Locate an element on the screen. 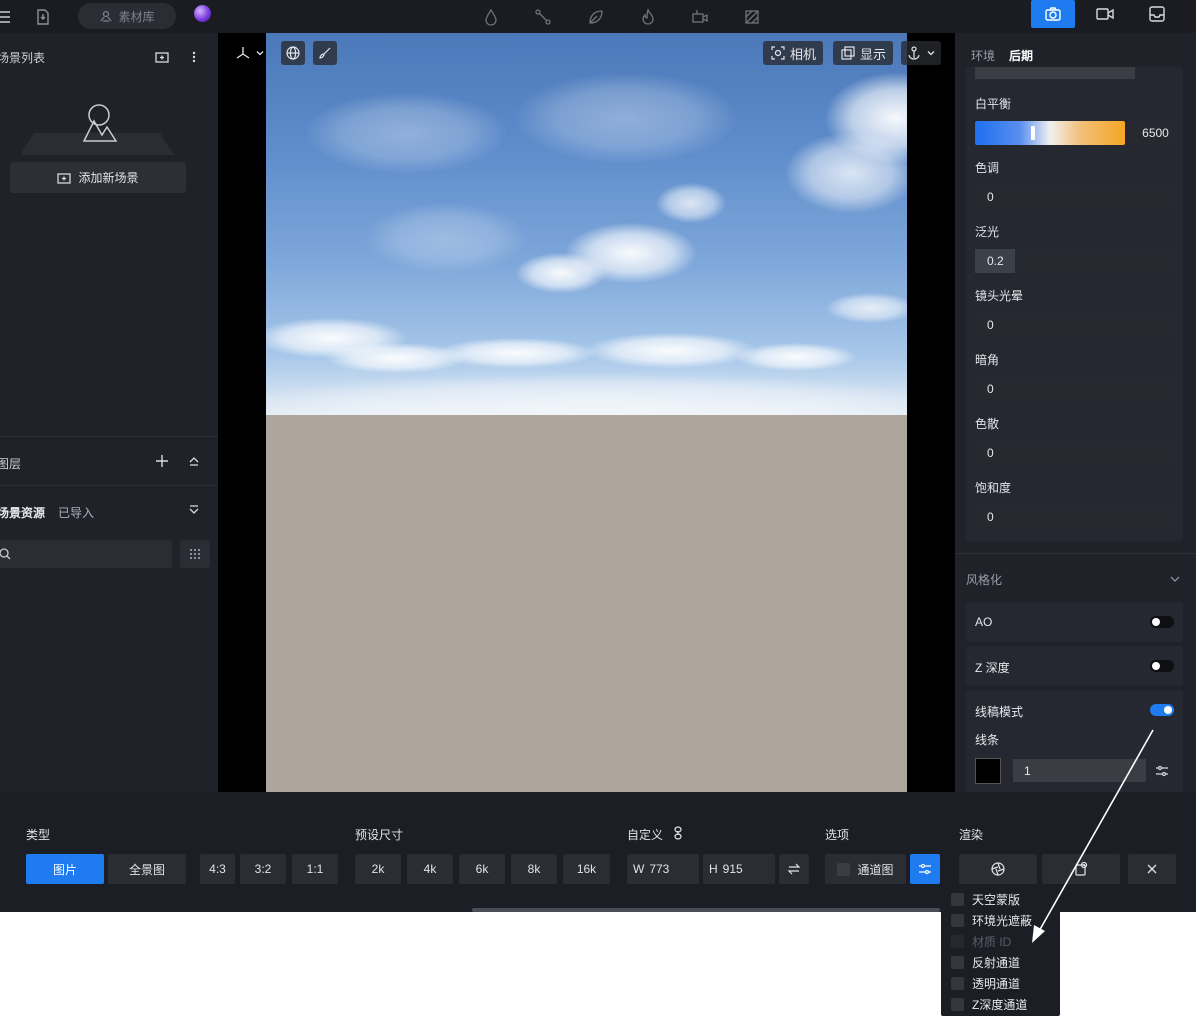 Image resolution: width=1196 pixels, height=1016 pixels. channel-map-label: 通道图 is located at coordinates (875, 869).